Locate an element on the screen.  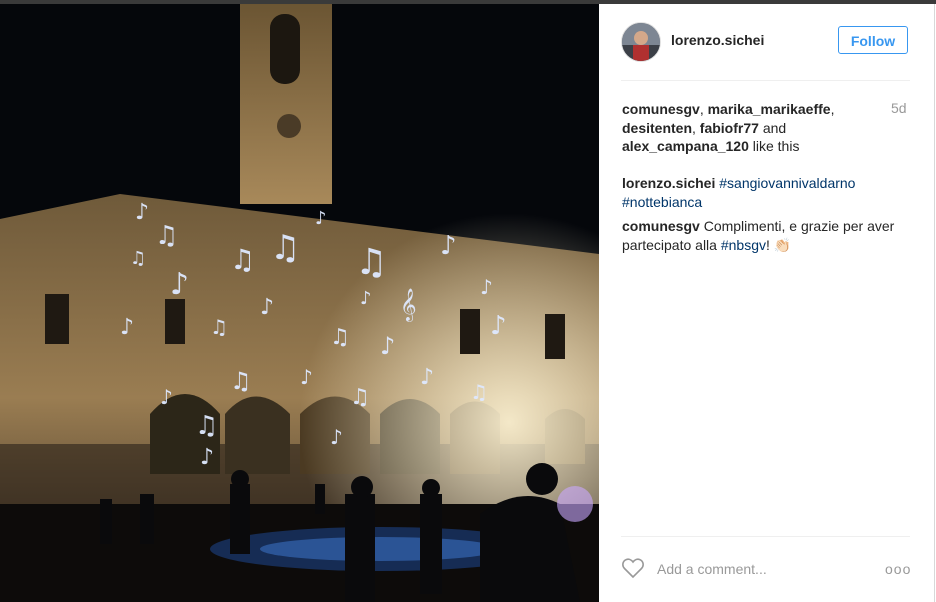
header-divider is located at coordinates (765, 80).